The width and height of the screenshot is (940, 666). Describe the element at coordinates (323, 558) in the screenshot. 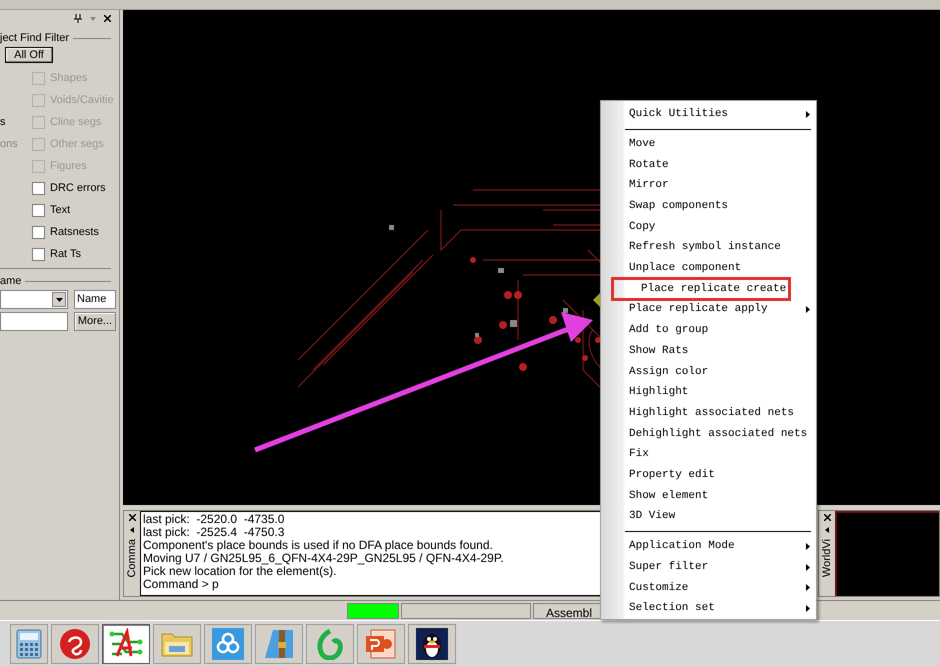

I see `command-line: Moving U7 / GN25L95_6_QFN-4X4-29P_GN25L95 / QFN-4X4-29P.` at that location.